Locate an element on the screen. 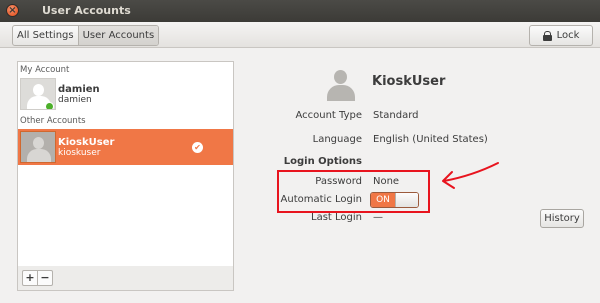  breadcrumb: All Settings User Accounts is located at coordinates (86, 35).